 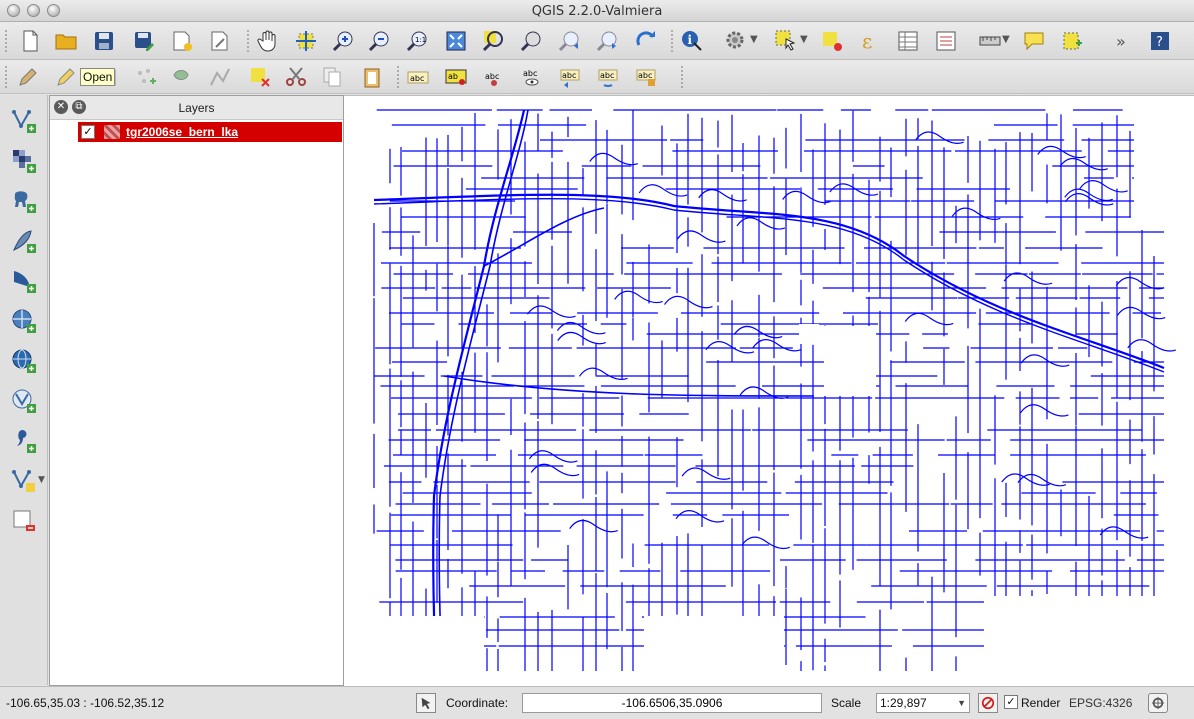 I want to click on add-wcs-layer-button, so click(x=24, y=361).